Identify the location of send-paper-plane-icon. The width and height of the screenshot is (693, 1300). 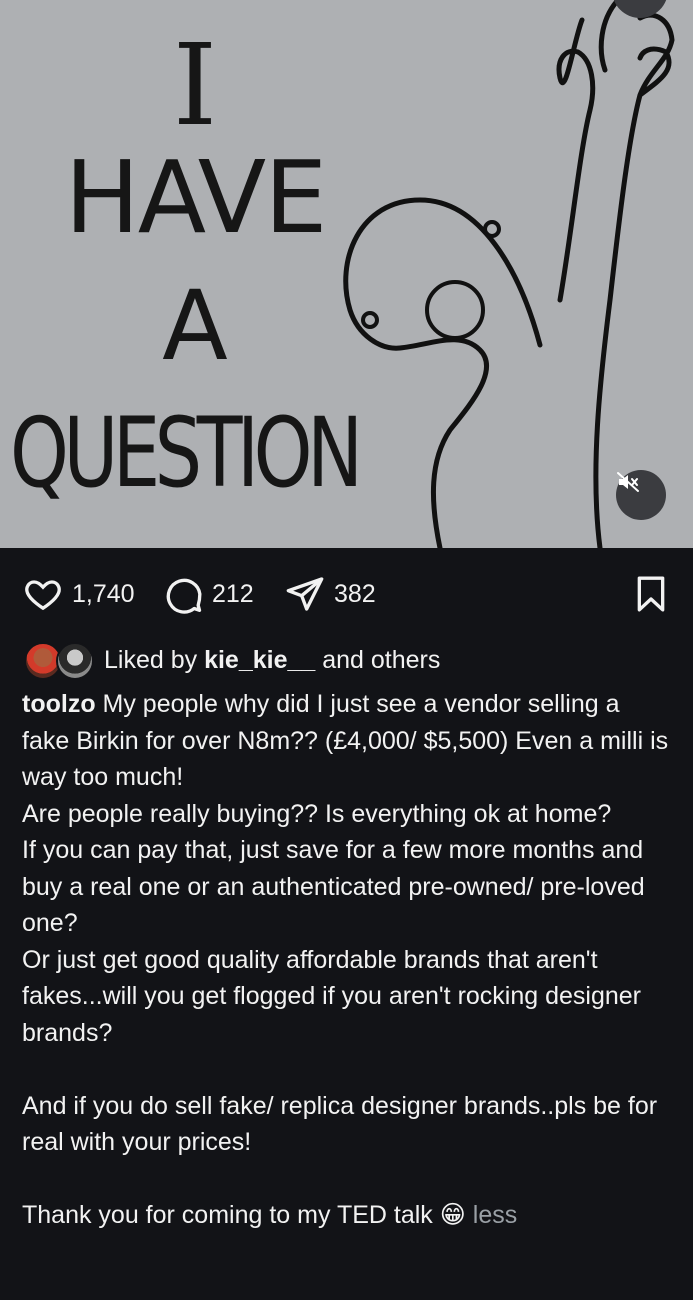
(305, 594).